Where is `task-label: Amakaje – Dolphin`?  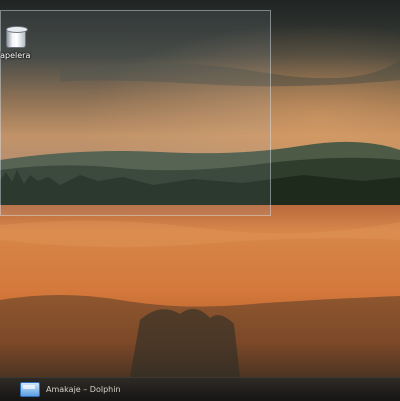
task-label: Amakaje – Dolphin is located at coordinates (83, 389).